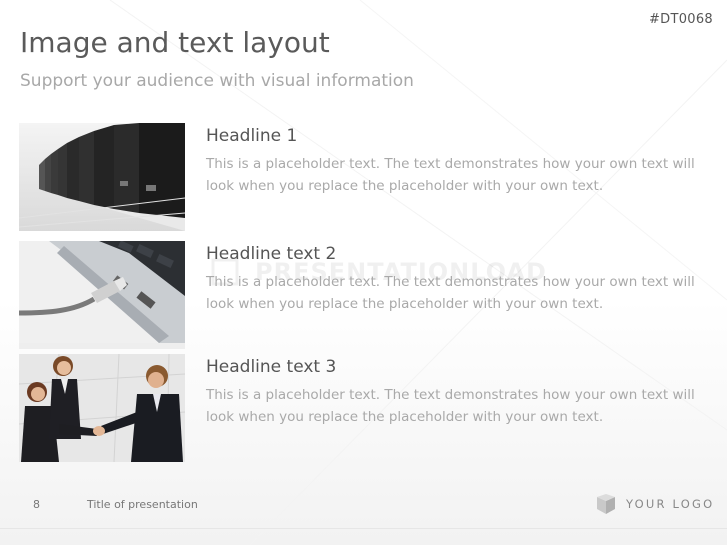 The width and height of the screenshot is (727, 545). What do you see at coordinates (271, 254) in the screenshot?
I see `headline-2: Headline text 2` at bounding box center [271, 254].